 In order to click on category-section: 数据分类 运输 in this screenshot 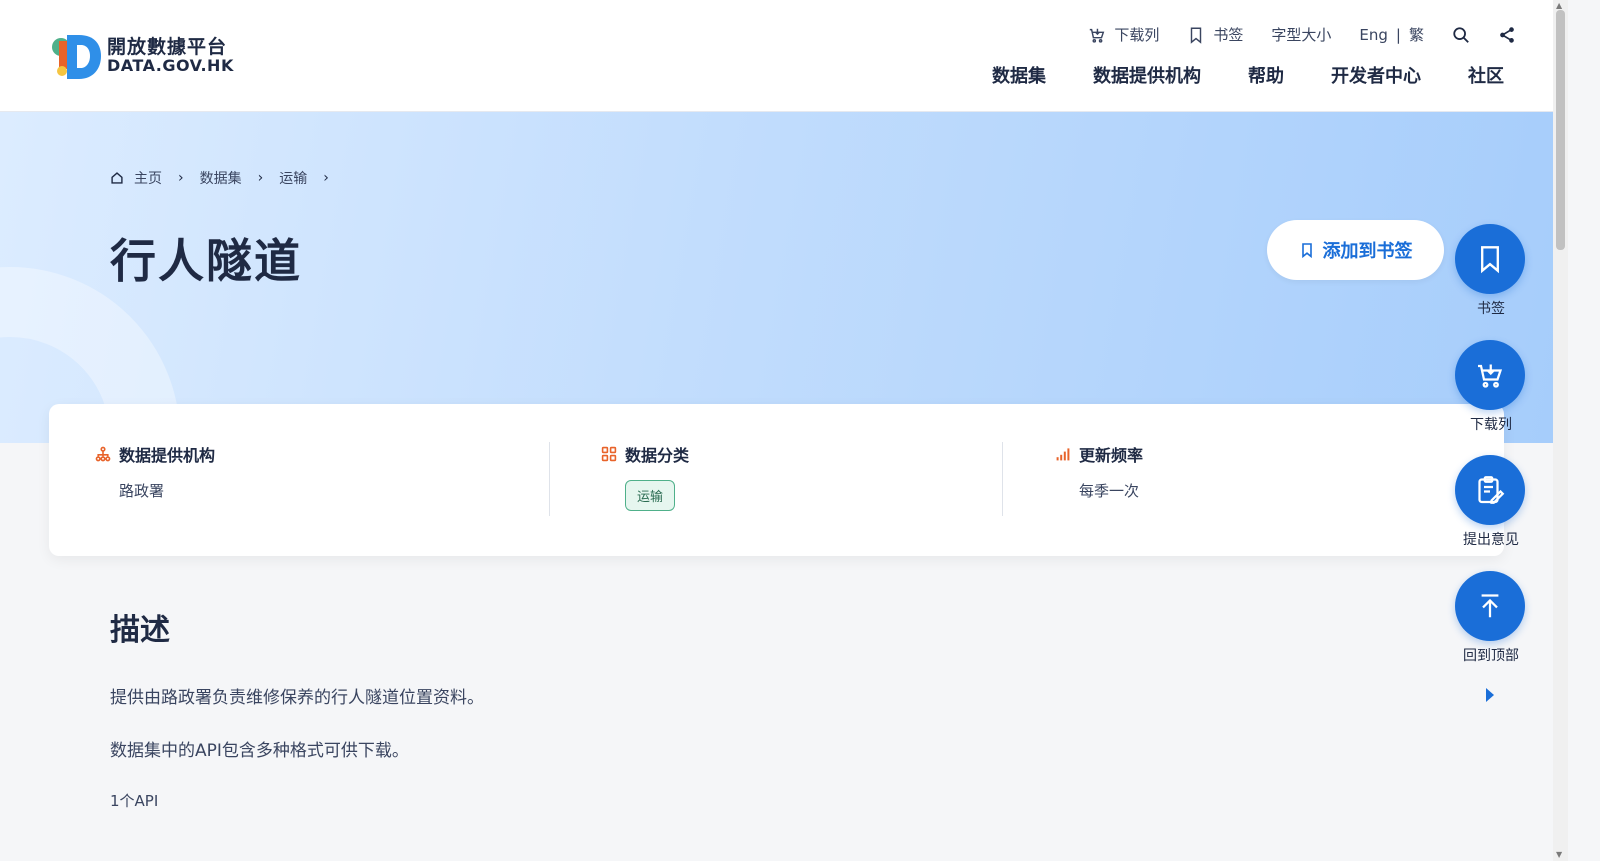, I will do `click(645, 476)`.